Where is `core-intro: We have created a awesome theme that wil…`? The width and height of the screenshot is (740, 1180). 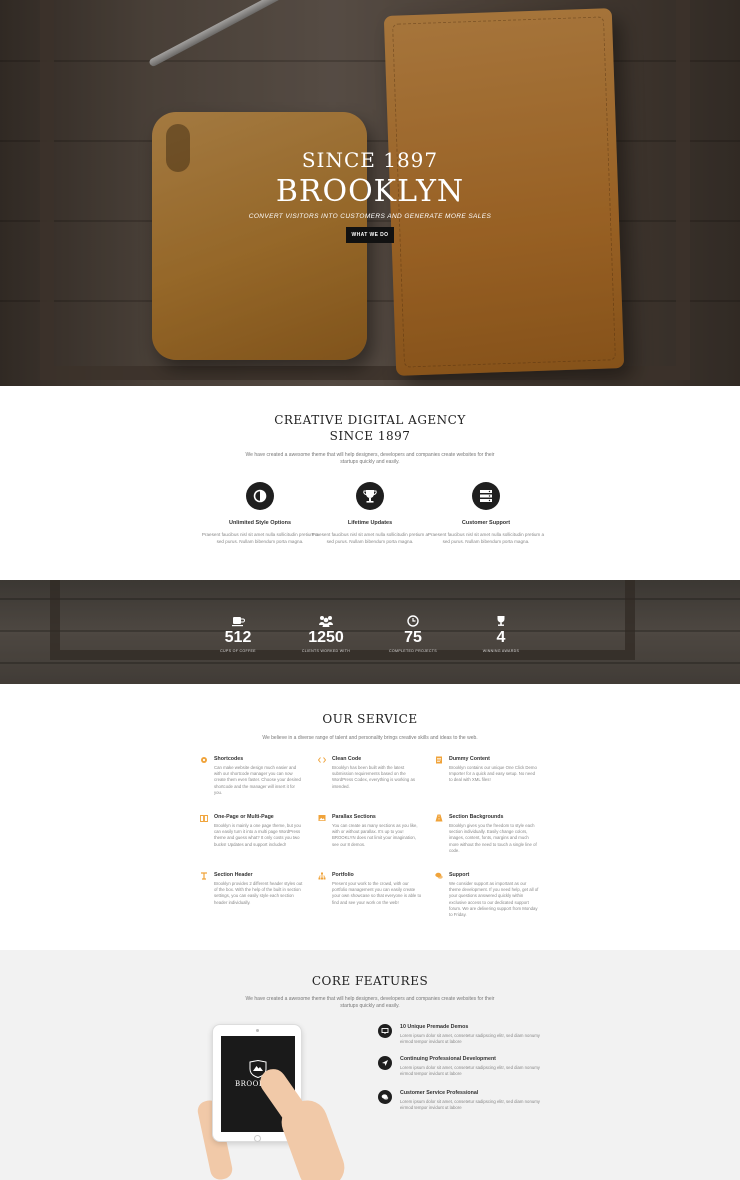
core-intro: We have created a awesome theme that wil… is located at coordinates (370, 1002).